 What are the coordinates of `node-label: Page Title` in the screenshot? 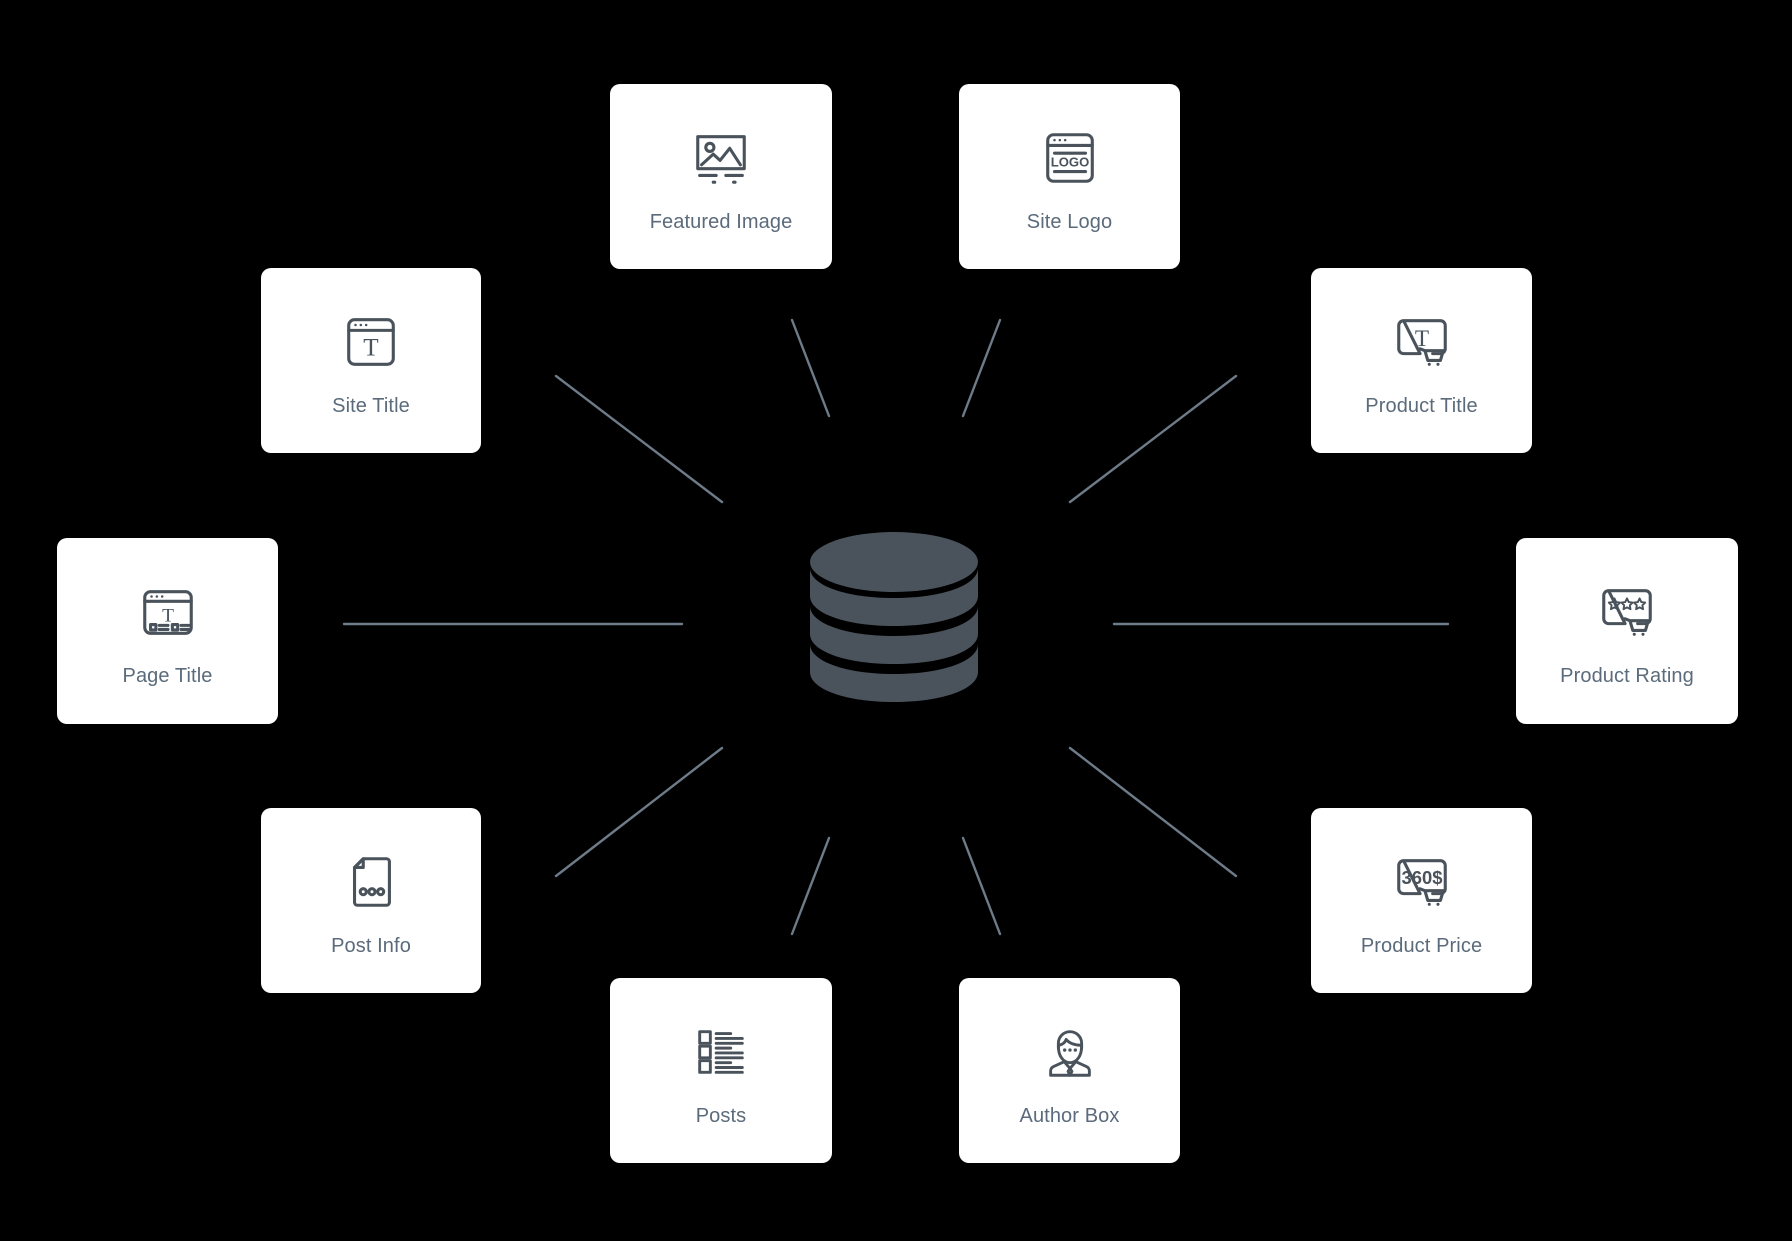 It's located at (167, 676).